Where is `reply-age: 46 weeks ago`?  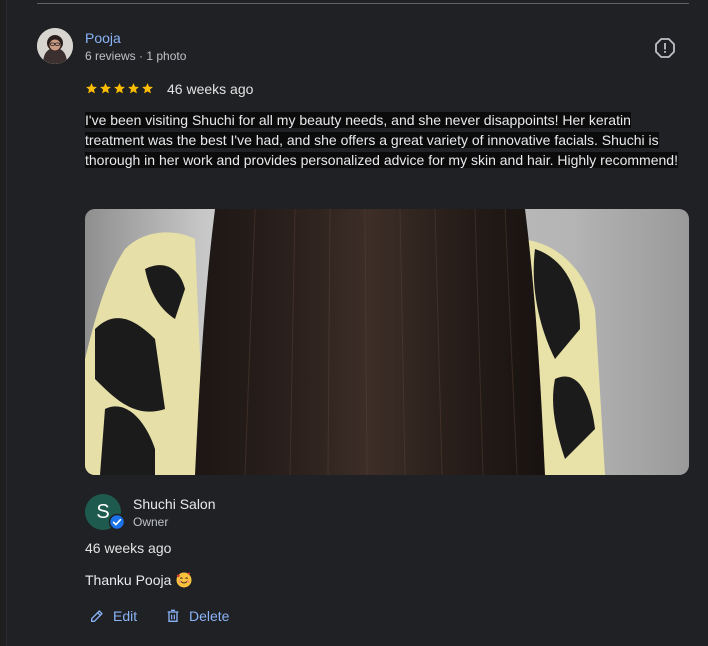 reply-age: 46 weeks ago is located at coordinates (128, 548).